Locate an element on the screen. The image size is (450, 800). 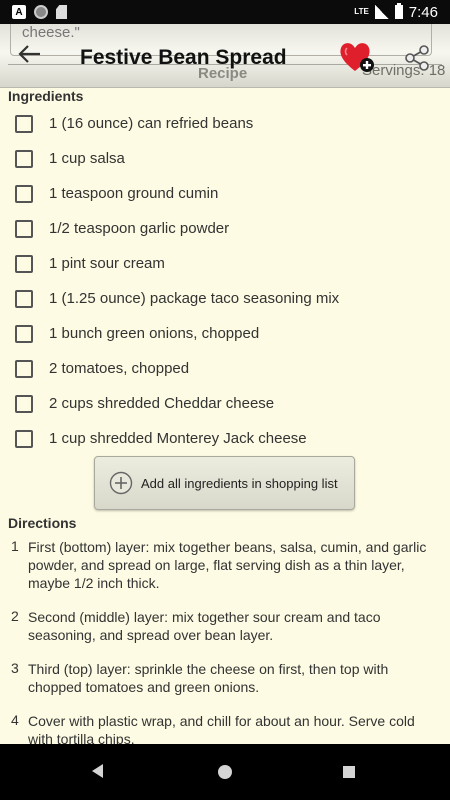
step-number: 1 is located at coordinates (15, 546).